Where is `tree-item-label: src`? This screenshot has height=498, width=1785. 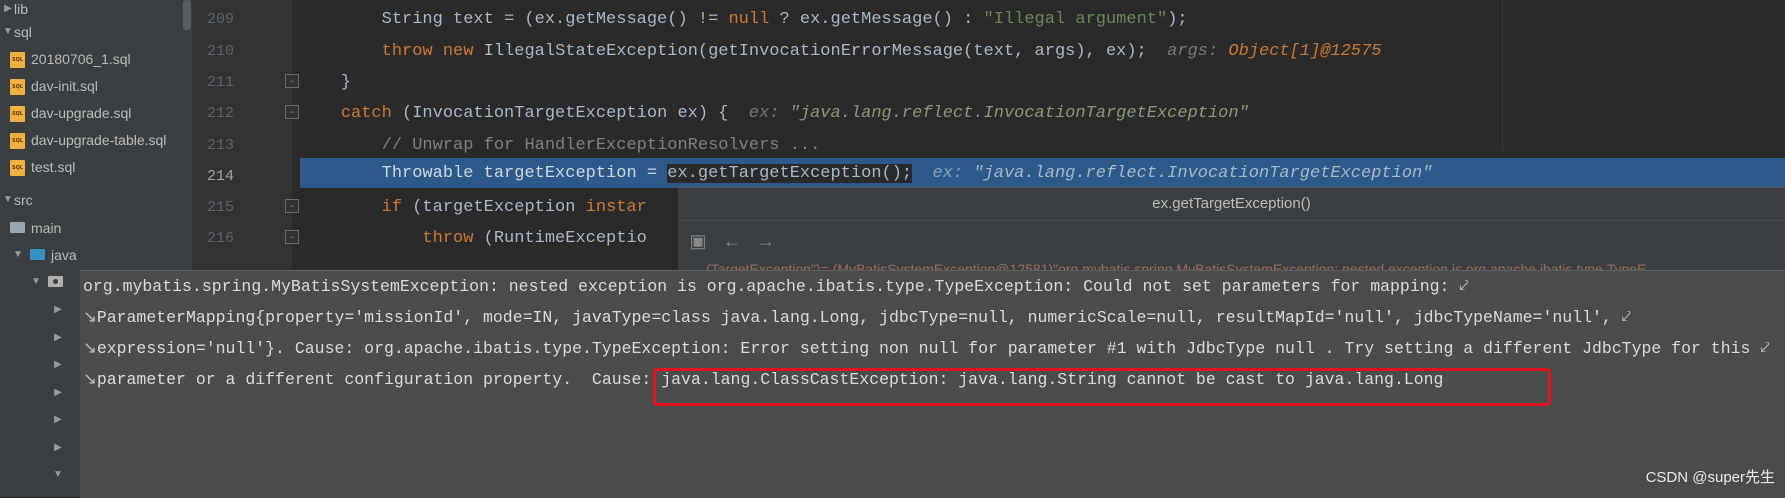
tree-item-label: src is located at coordinates (23, 199).